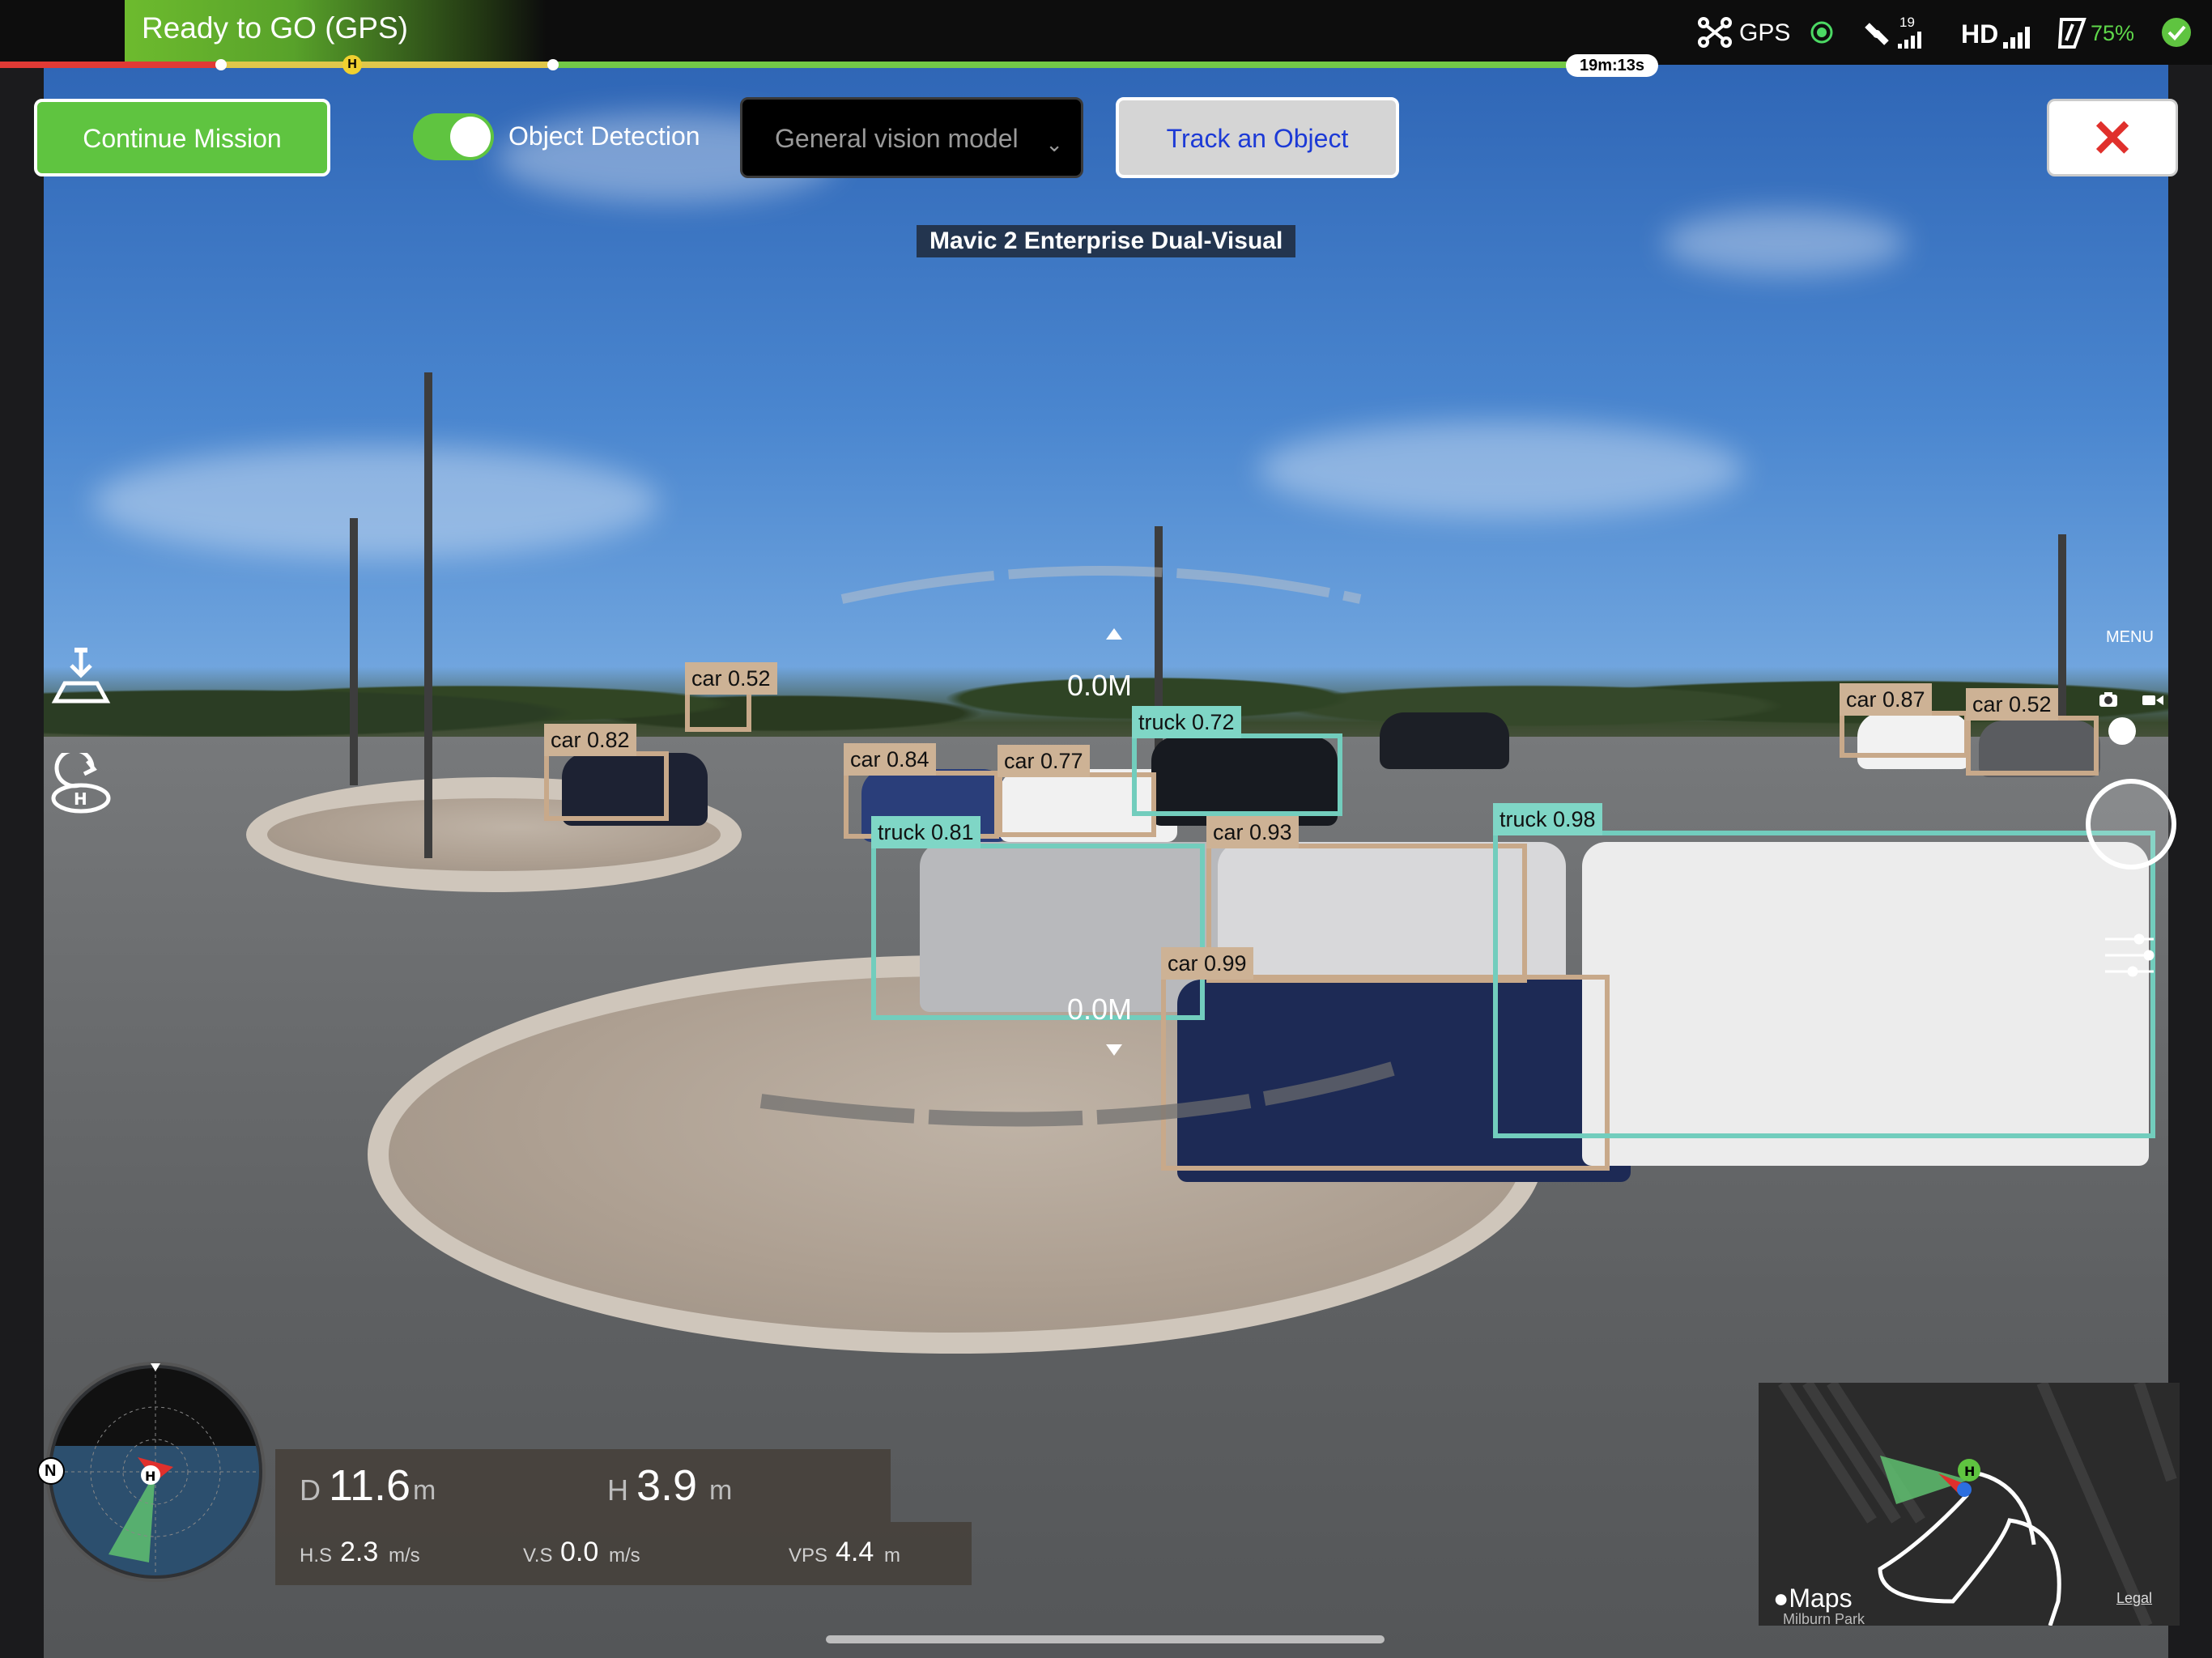 Image resolution: width=2212 pixels, height=1658 pixels. I want to click on north-indicator: N, so click(51, 1471).